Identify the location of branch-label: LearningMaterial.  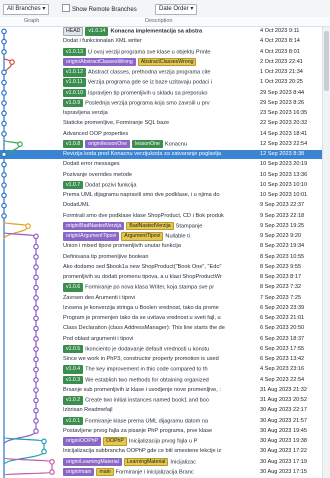
(146, 462).